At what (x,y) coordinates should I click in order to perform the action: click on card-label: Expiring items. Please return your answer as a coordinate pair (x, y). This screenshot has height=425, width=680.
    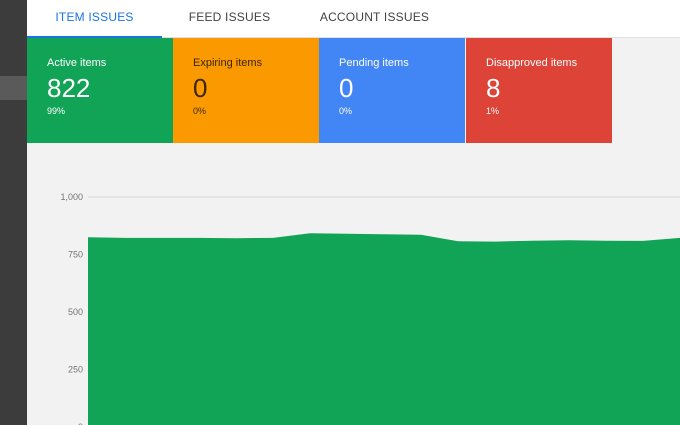
    Looking at the image, I should click on (228, 63).